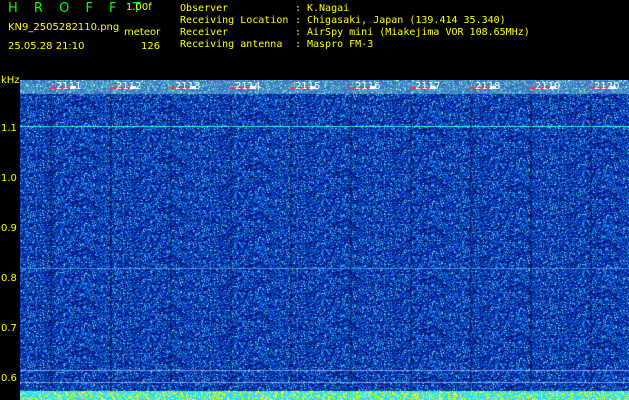 Image resolution: width=629 pixels, height=400 pixels. Describe the element at coordinates (308, 86) in the screenshot. I see `time-label: 2115` at that location.